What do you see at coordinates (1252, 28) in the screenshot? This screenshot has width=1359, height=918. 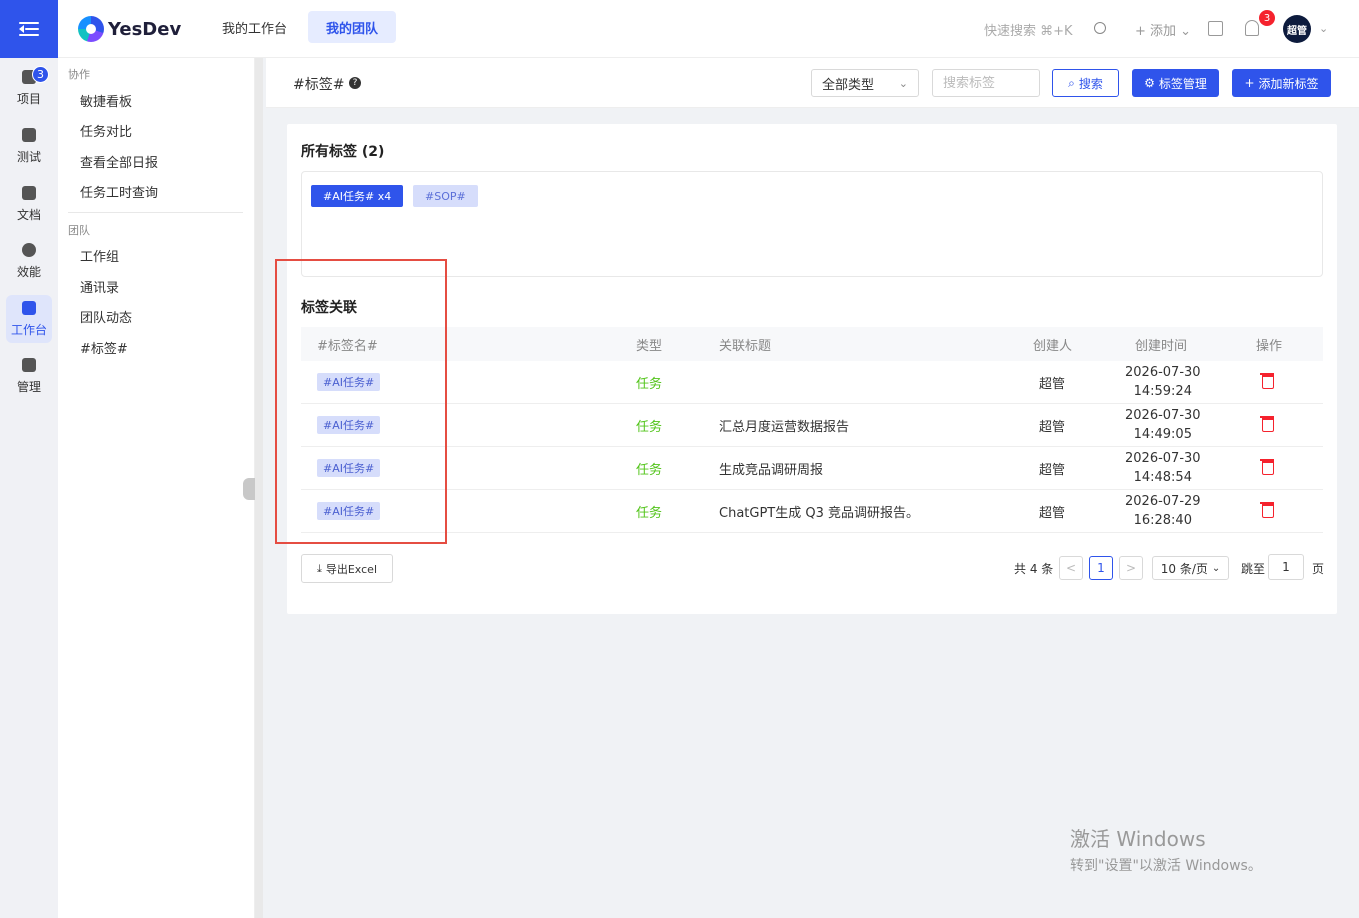 I see `bell-icon` at bounding box center [1252, 28].